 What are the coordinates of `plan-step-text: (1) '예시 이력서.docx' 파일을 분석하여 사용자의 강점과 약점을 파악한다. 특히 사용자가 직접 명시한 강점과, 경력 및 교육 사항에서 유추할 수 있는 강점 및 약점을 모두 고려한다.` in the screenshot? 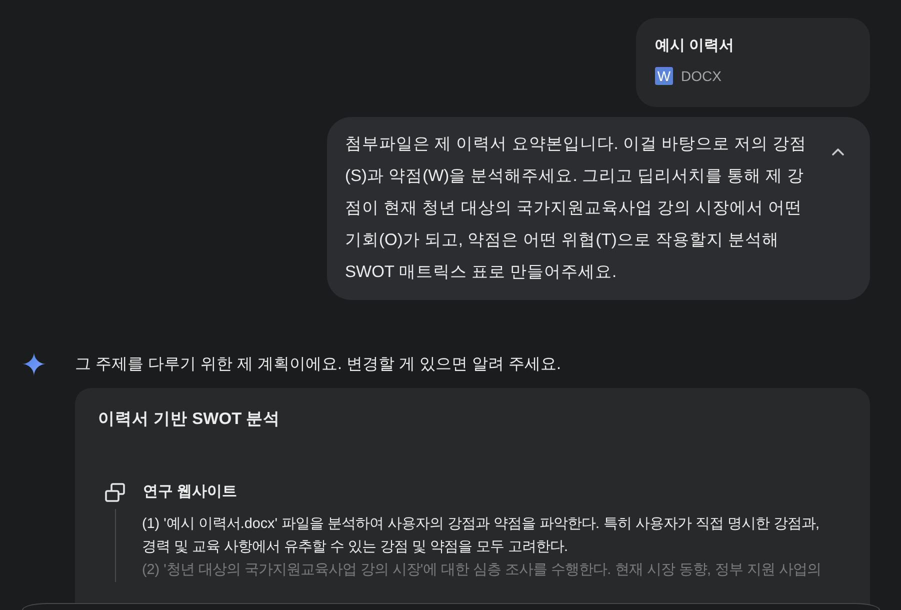 It's located at (481, 536).